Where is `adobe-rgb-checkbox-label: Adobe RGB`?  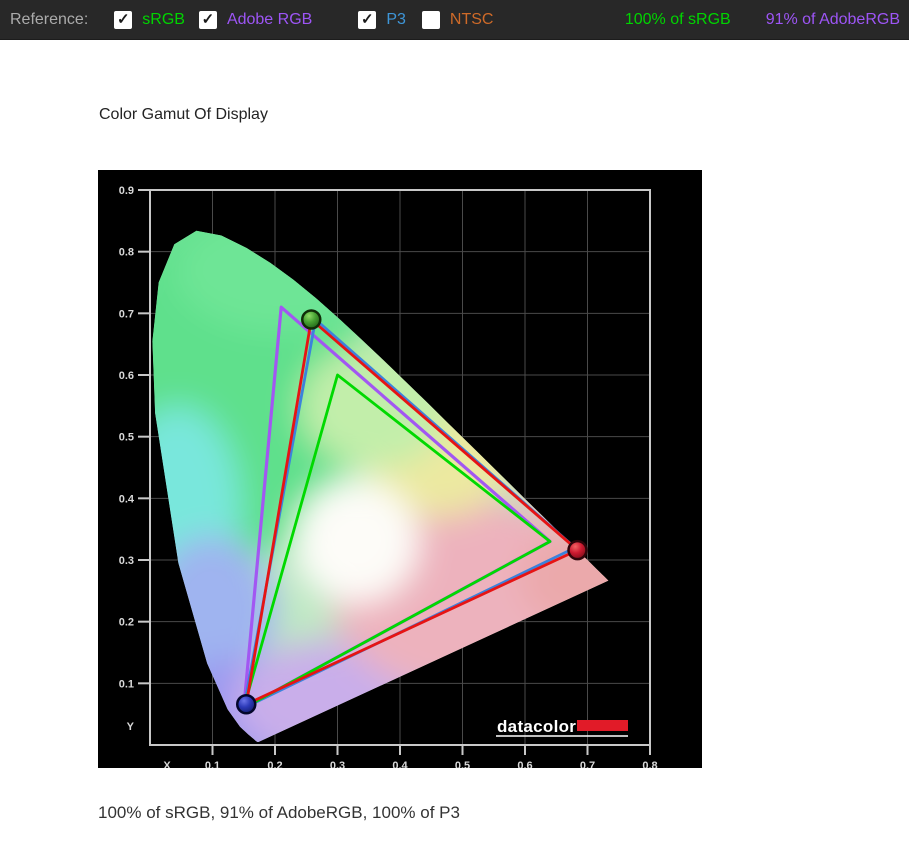 adobe-rgb-checkbox-label: Adobe RGB is located at coordinates (269, 19).